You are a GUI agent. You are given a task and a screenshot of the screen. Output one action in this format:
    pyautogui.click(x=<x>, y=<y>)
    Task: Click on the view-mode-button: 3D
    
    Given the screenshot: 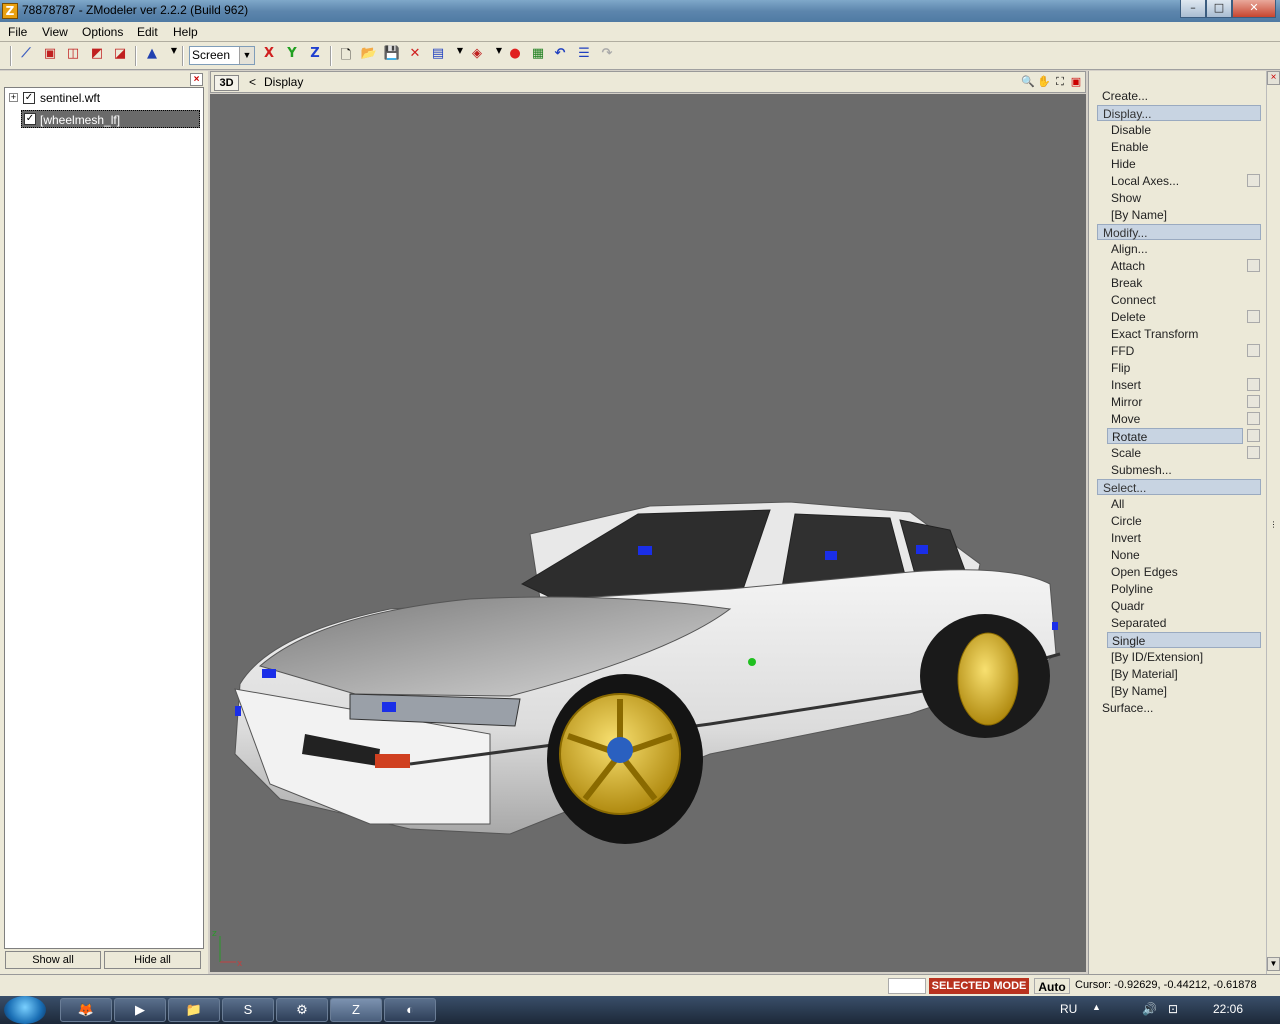 What is the action you would take?
    pyautogui.click(x=226, y=83)
    